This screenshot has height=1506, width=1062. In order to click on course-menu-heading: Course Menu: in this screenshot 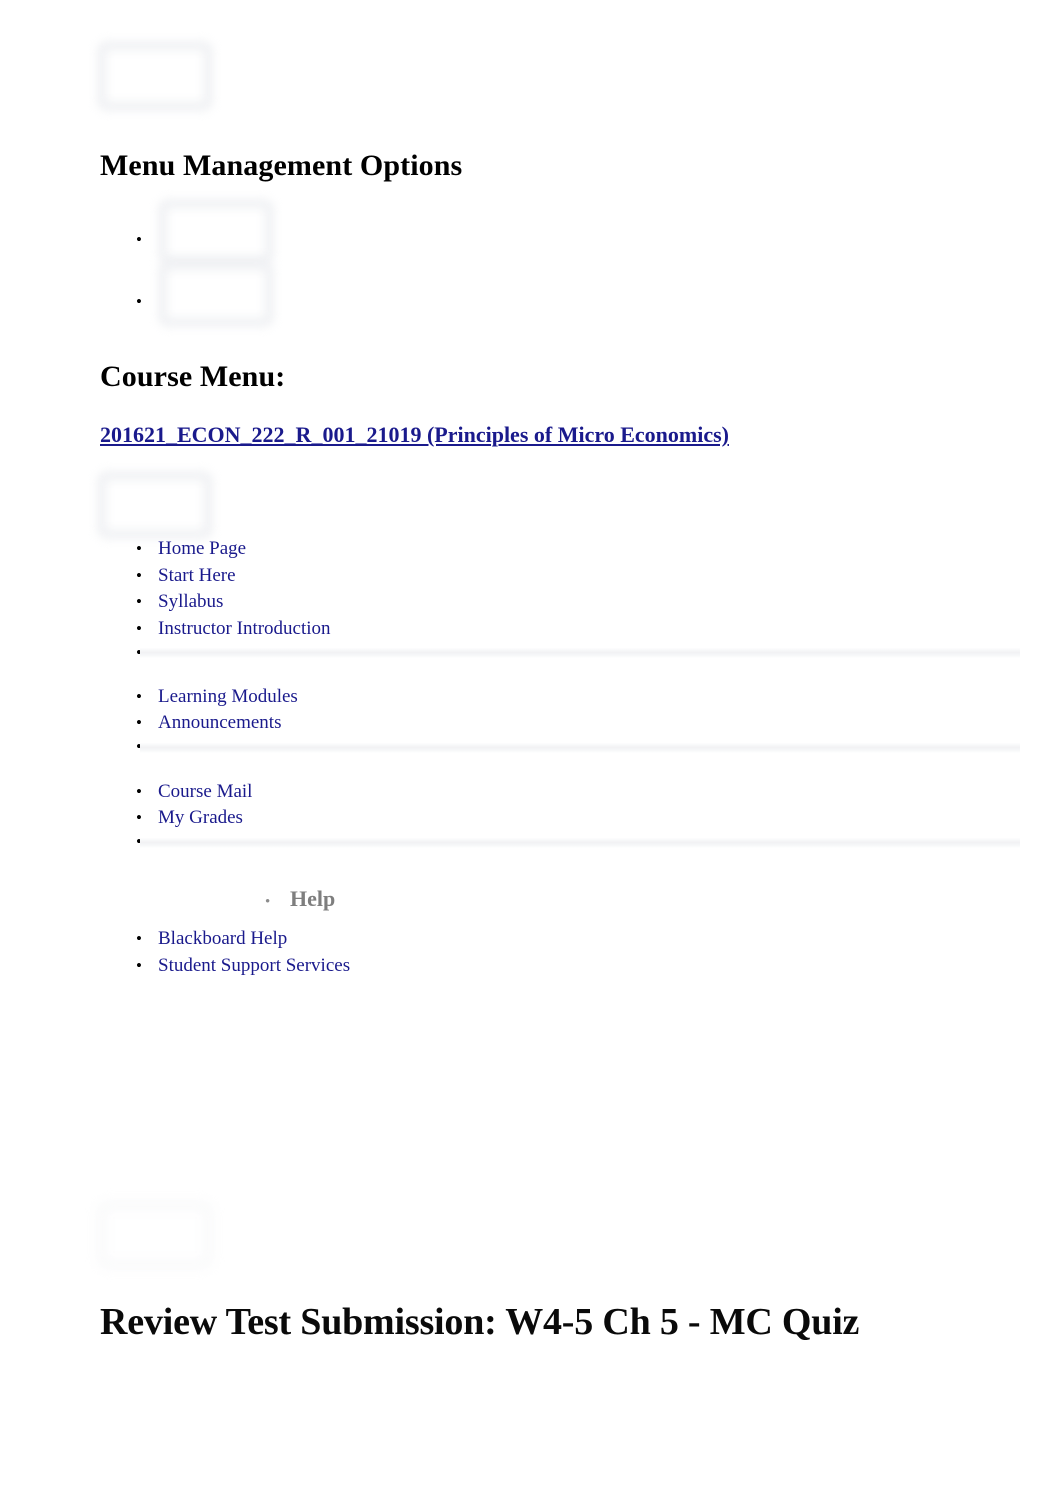, I will do `click(193, 376)`.